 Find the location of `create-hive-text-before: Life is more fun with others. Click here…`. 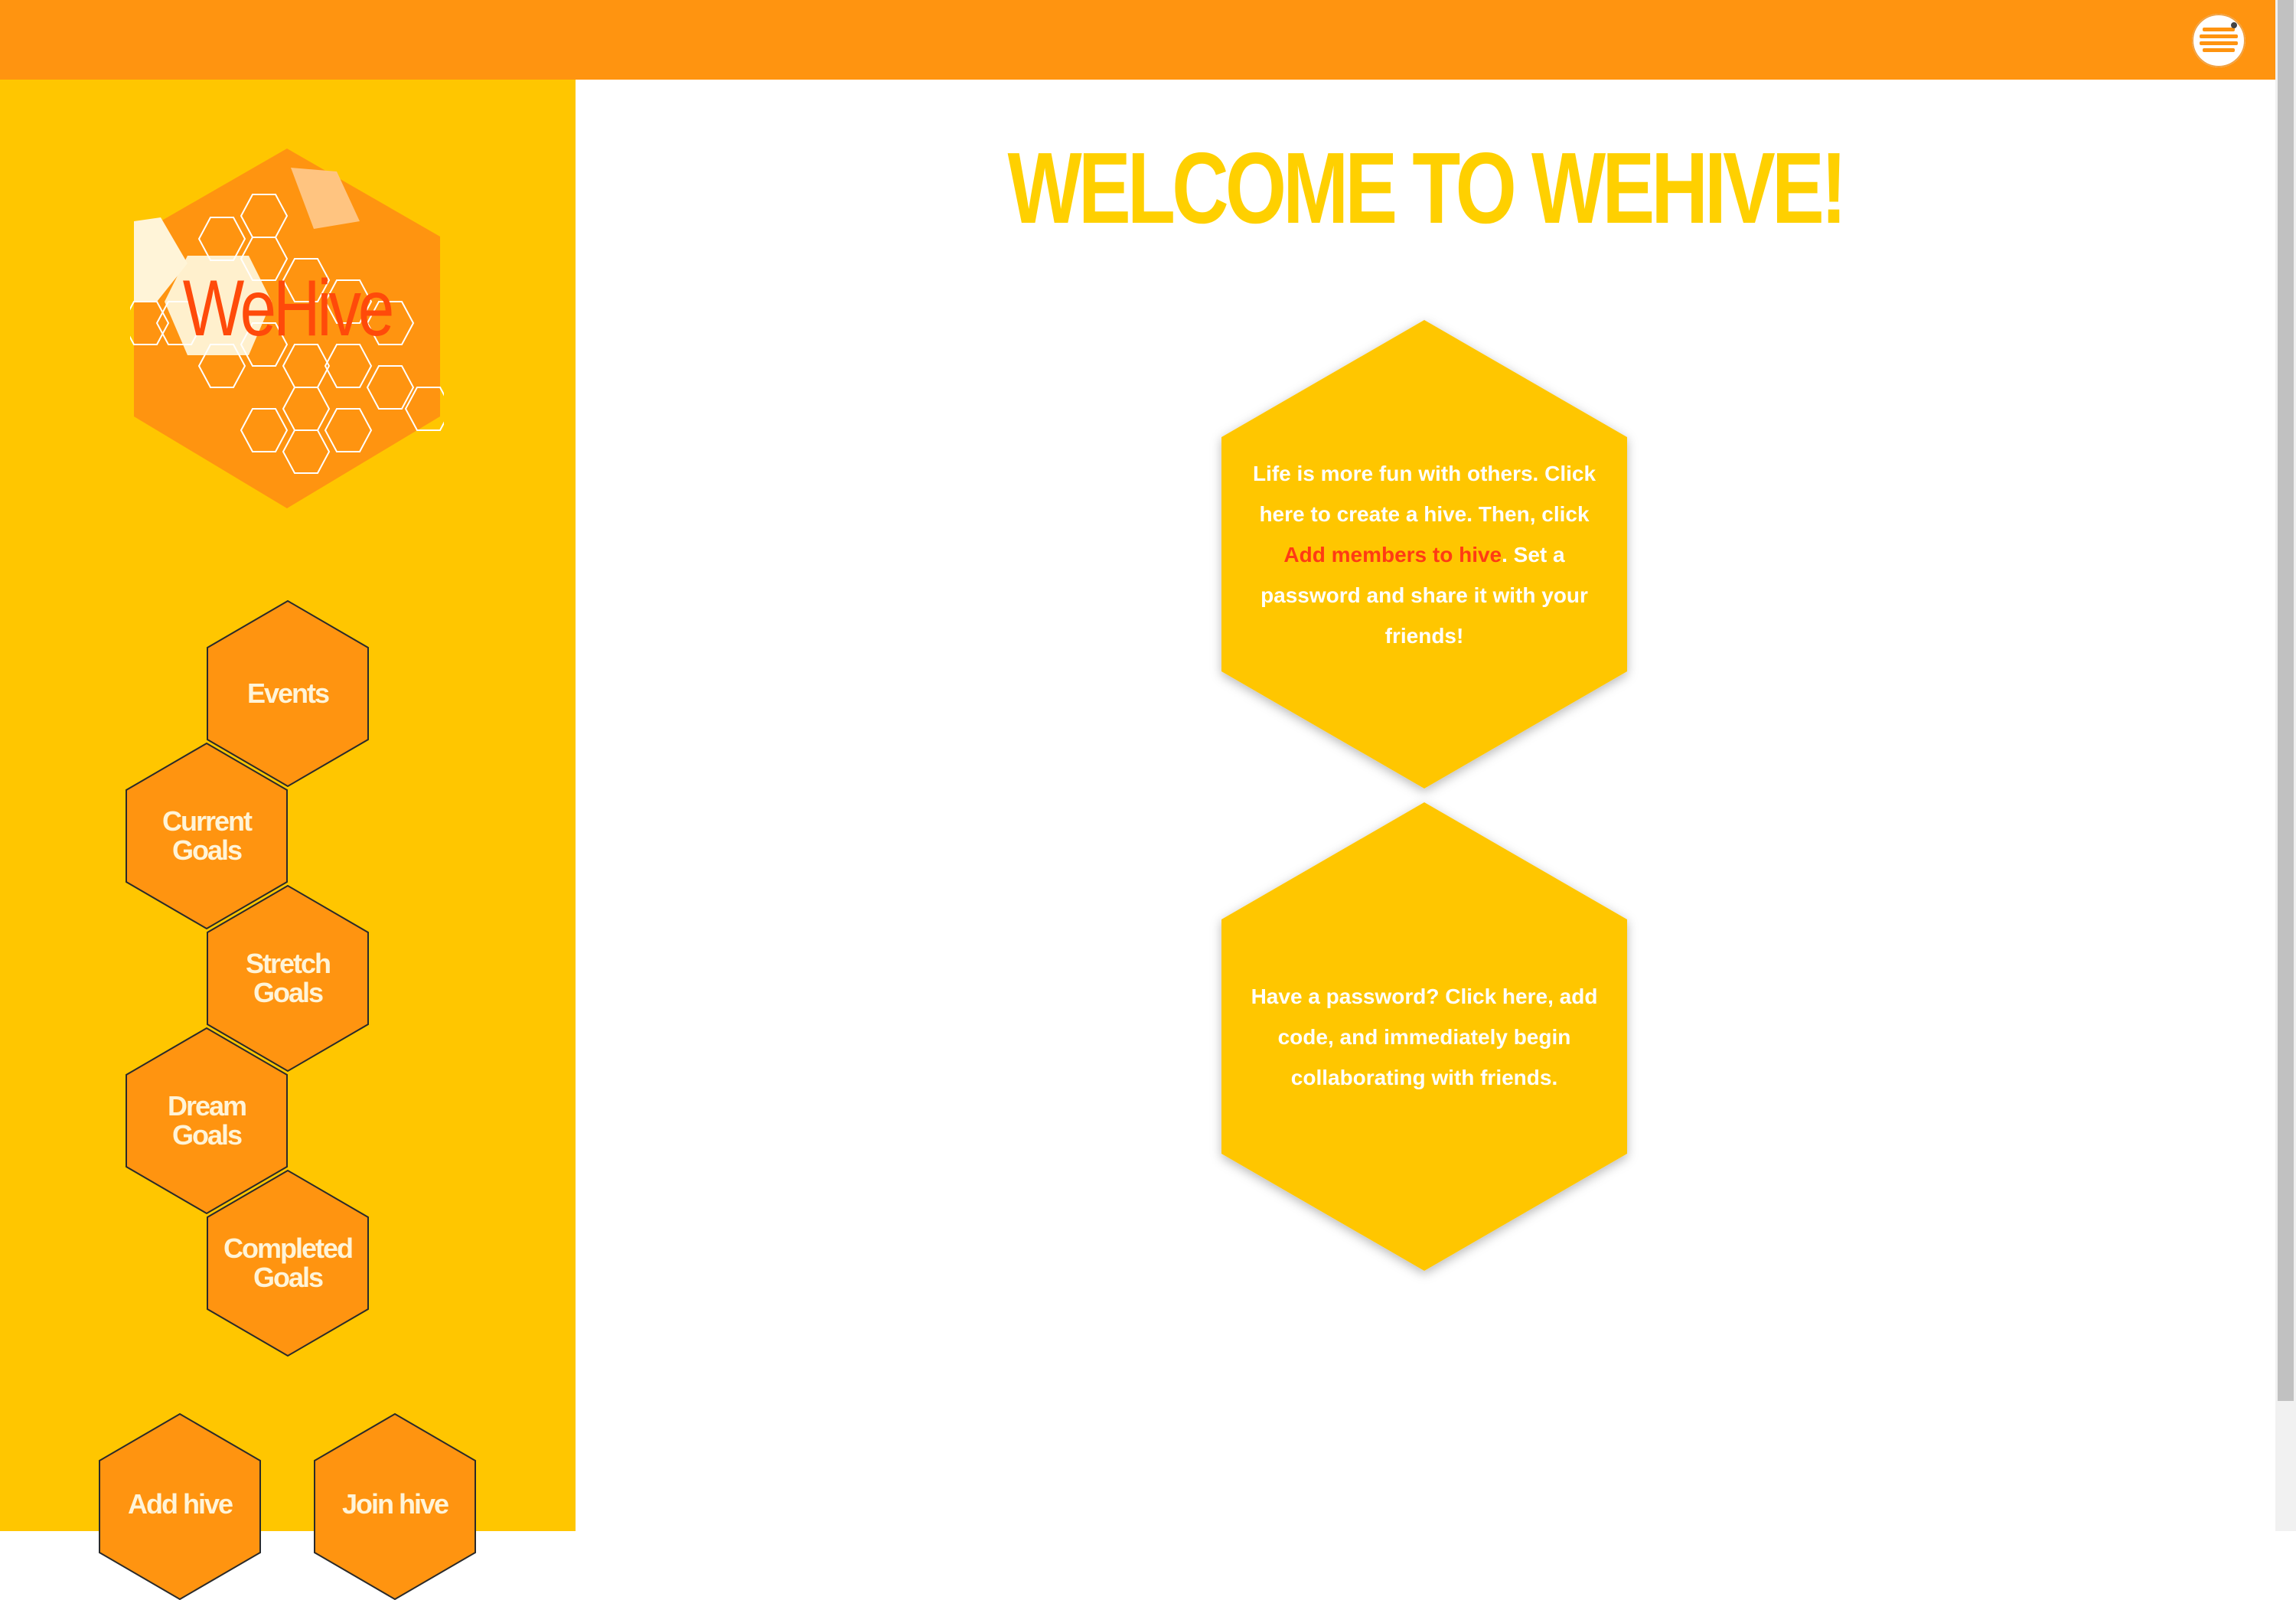

create-hive-text-before: Life is more fun with others. Click here… is located at coordinates (1424, 493).